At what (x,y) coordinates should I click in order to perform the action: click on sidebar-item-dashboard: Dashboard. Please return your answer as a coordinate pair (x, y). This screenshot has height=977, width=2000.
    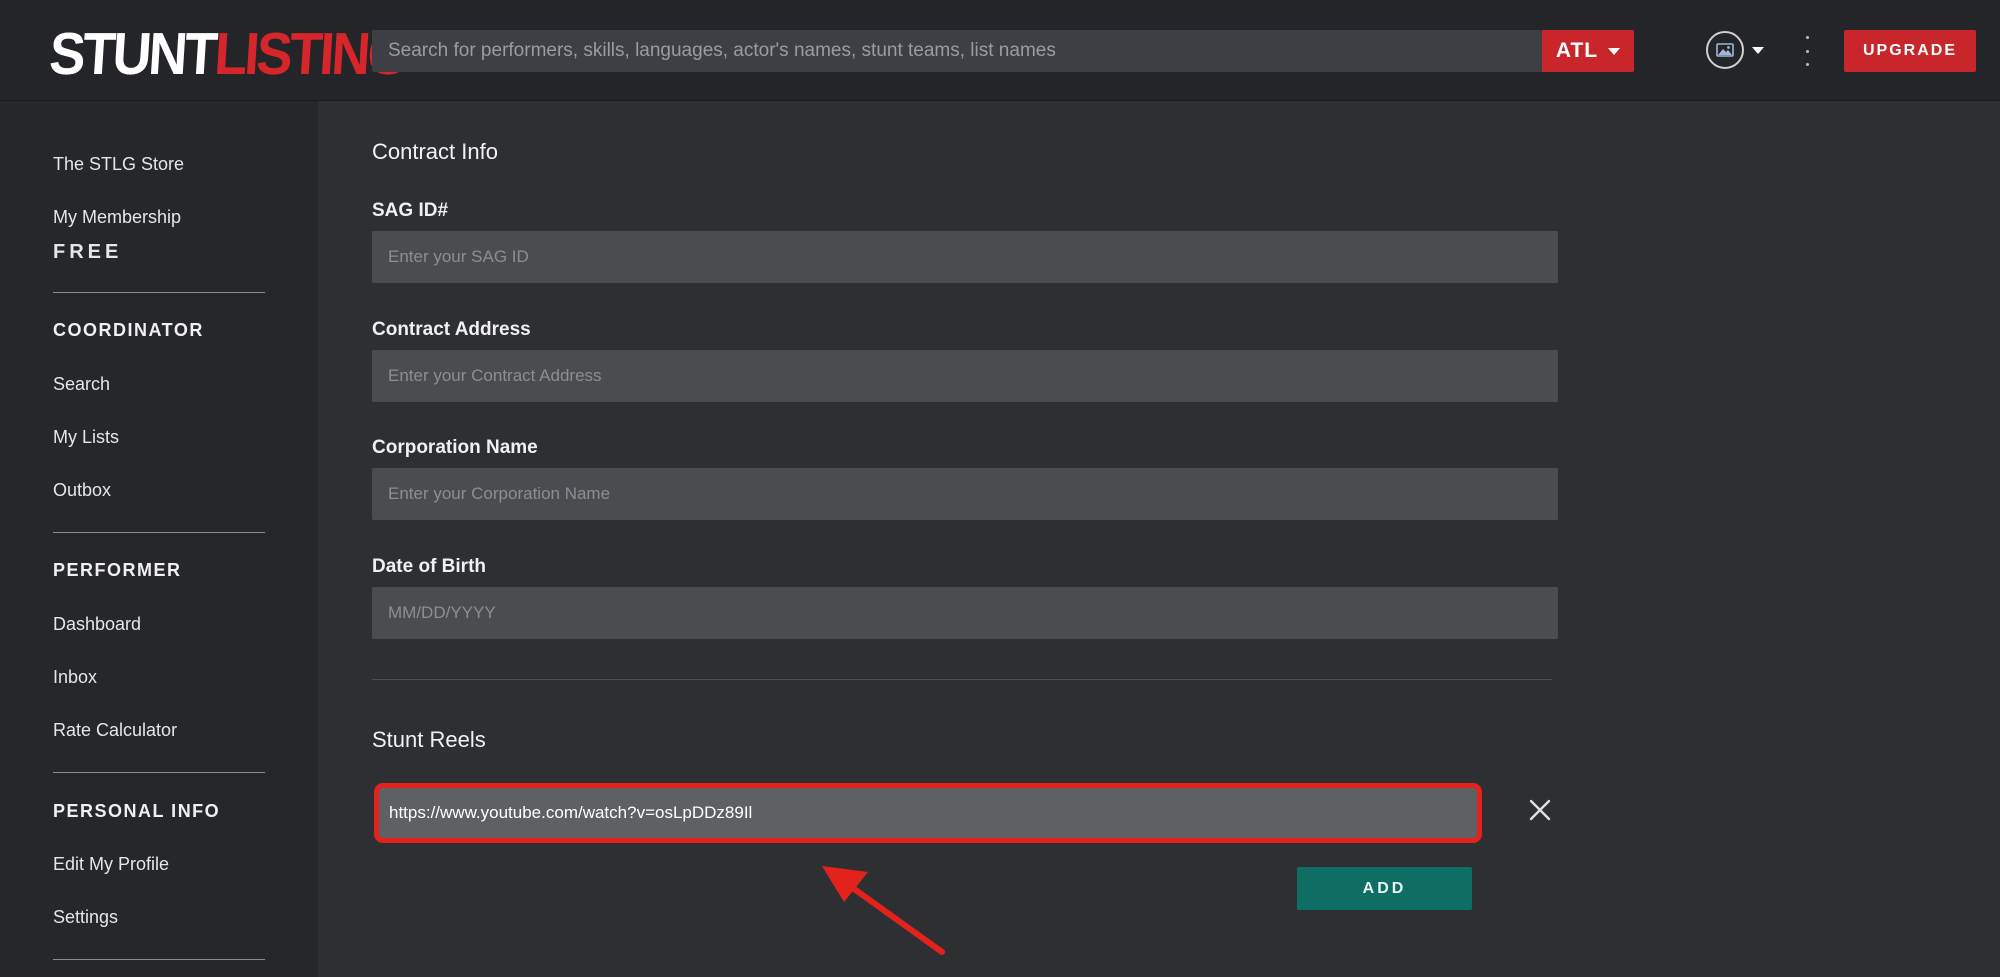
    Looking at the image, I should click on (97, 624).